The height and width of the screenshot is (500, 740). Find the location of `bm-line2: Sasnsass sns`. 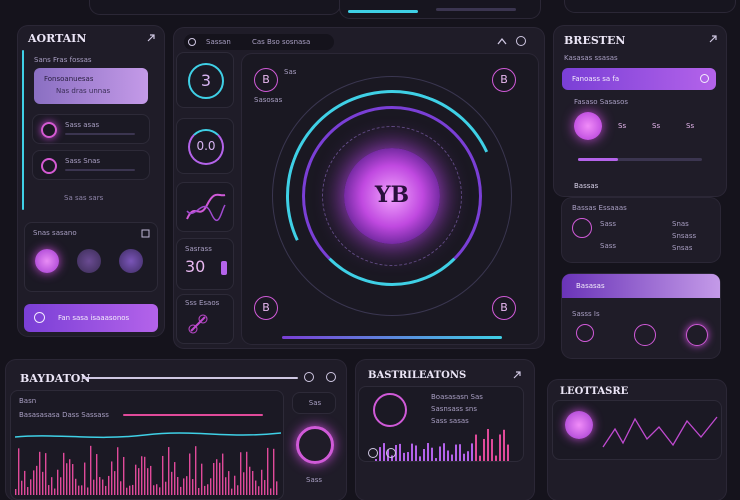

bm-line2: Sasnsass sns is located at coordinates (454, 409).